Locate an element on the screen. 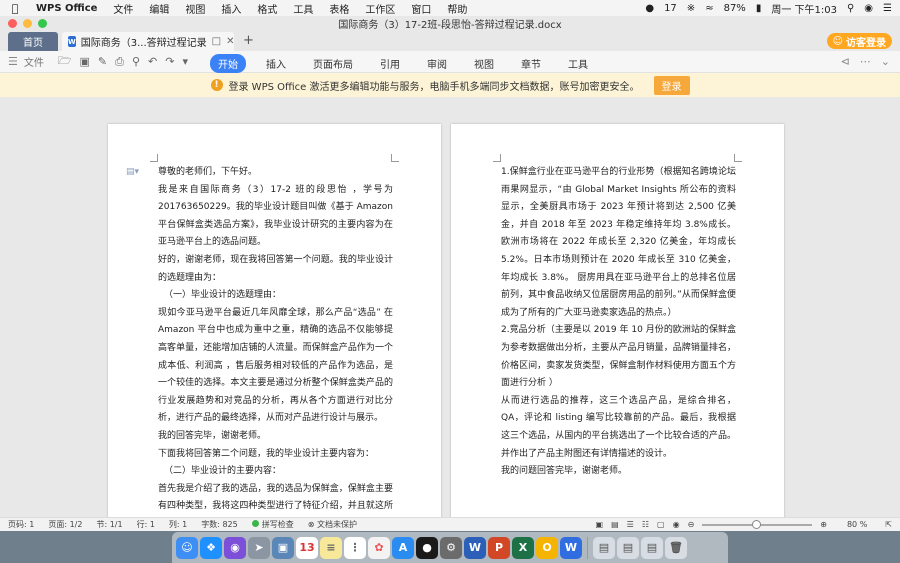 The height and width of the screenshot is (563, 900). powerpoint-icon: P is located at coordinates (499, 547).